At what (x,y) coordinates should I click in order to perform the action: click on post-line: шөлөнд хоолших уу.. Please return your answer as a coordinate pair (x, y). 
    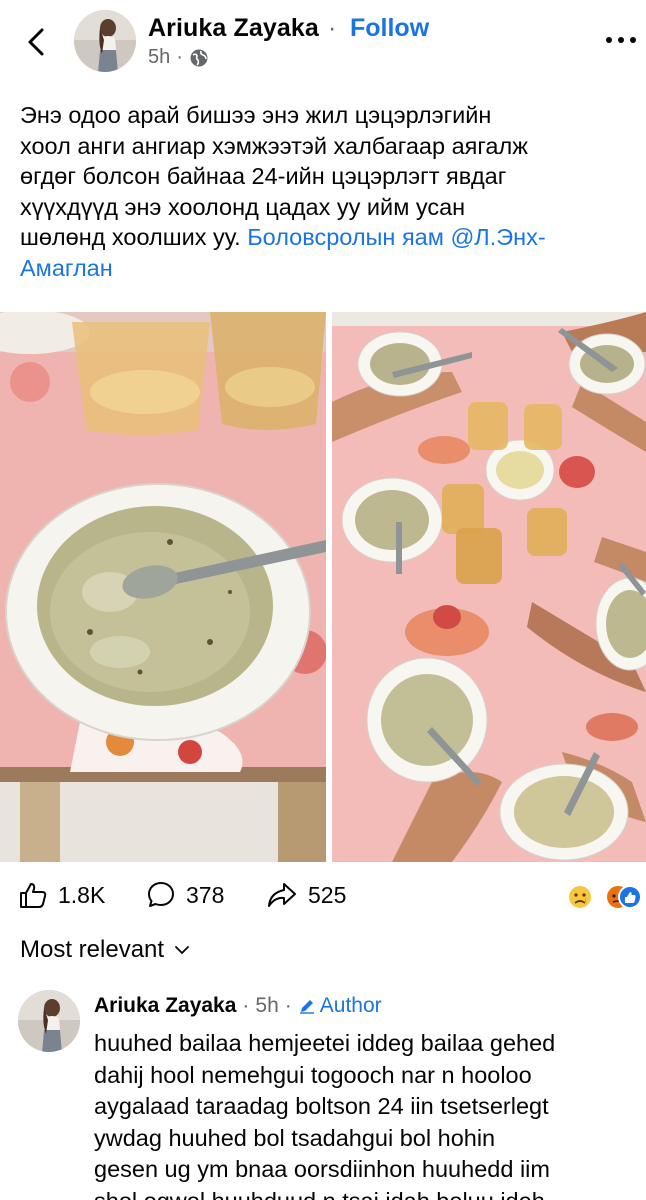
    Looking at the image, I should click on (130, 237).